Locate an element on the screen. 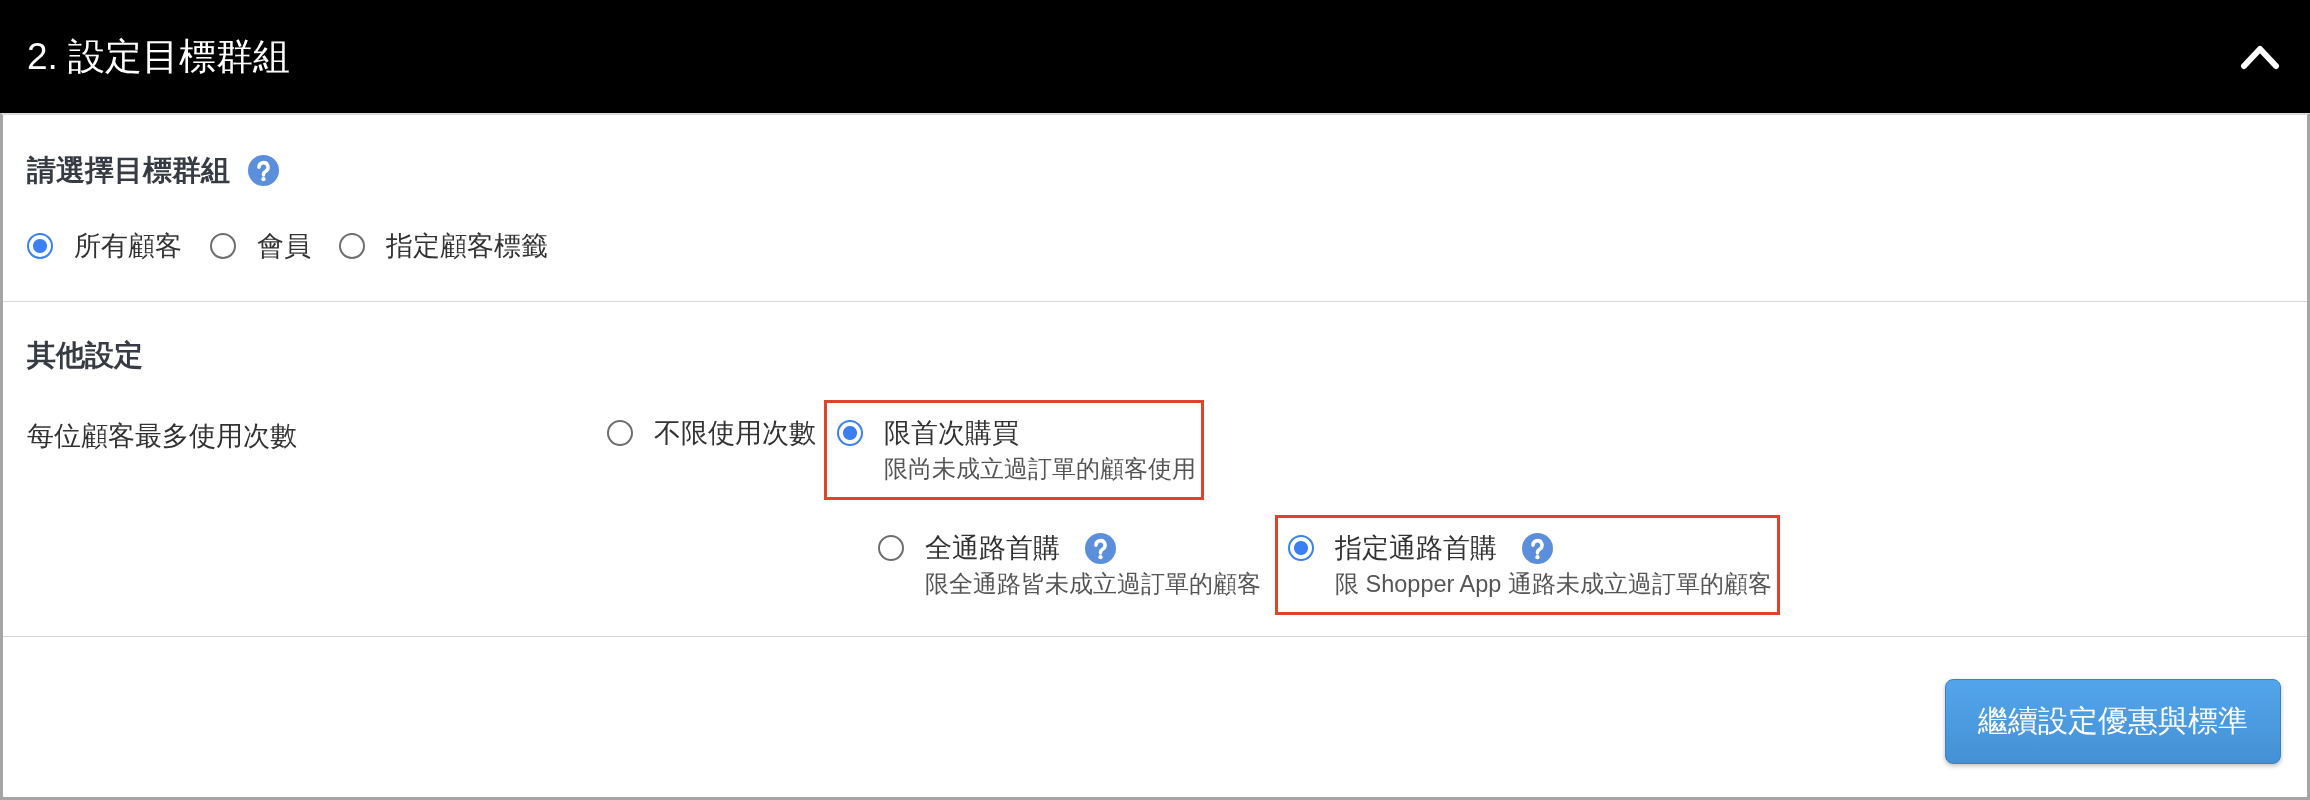 This screenshot has height=800, width=2310. field-label: 每位顧客最多使用次數 is located at coordinates (162, 436).